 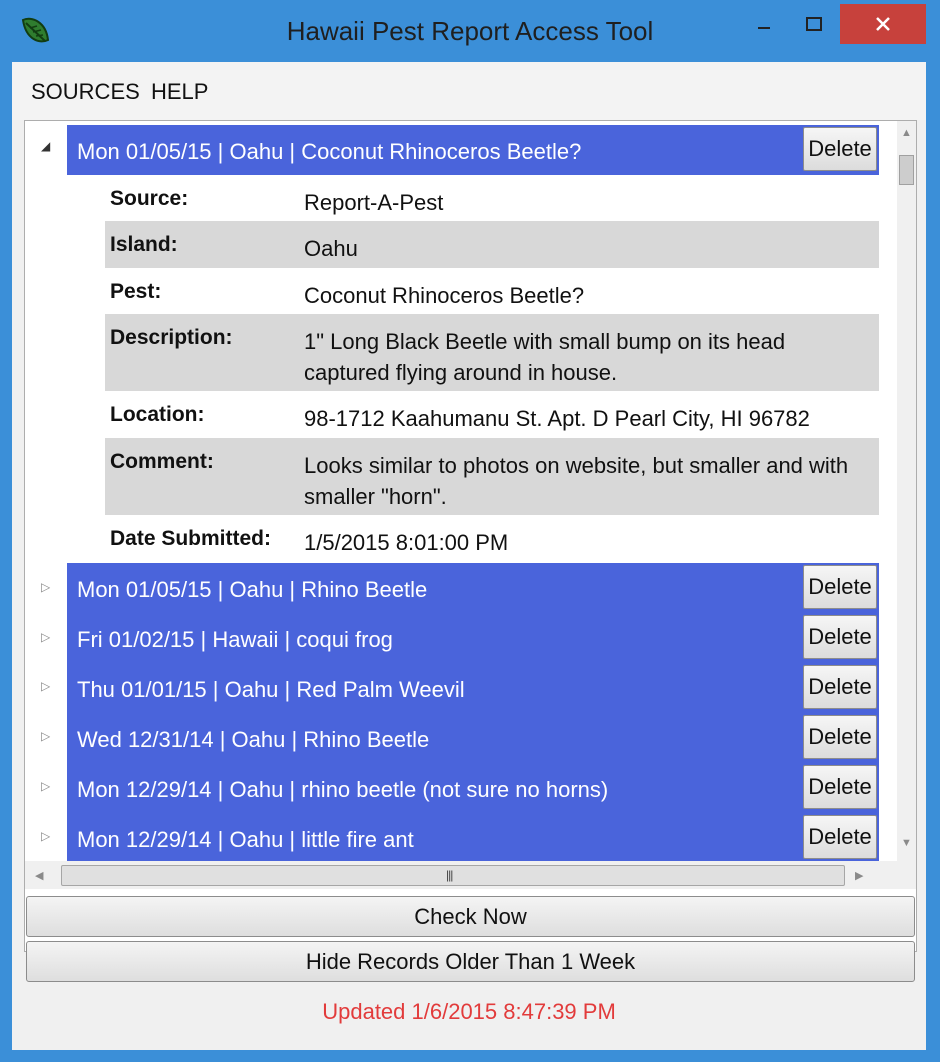 What do you see at coordinates (271, 689) in the screenshot?
I see `record-header-text: Thu 01/01/15 | Oahu | Red Palm Weevil` at bounding box center [271, 689].